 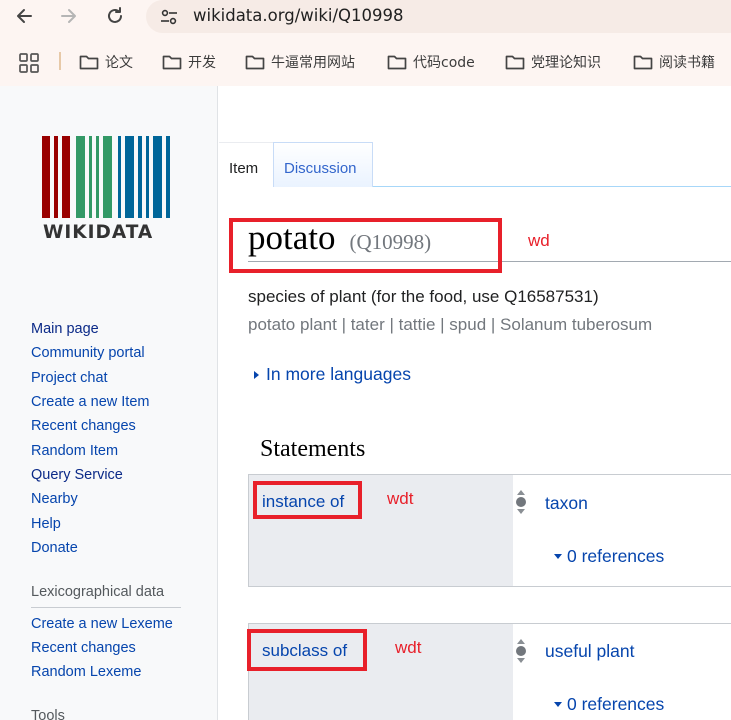 What do you see at coordinates (539, 240) in the screenshot?
I see `annotation-label-wd: wd` at bounding box center [539, 240].